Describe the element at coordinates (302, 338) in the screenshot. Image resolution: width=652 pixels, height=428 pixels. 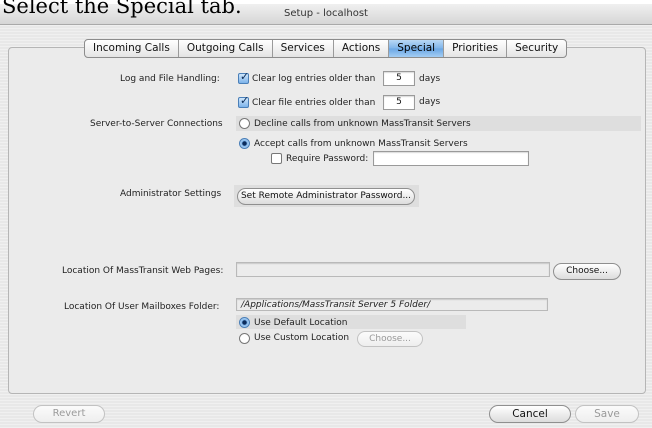
I see `use-custom-location-label: Use Custom Location` at that location.